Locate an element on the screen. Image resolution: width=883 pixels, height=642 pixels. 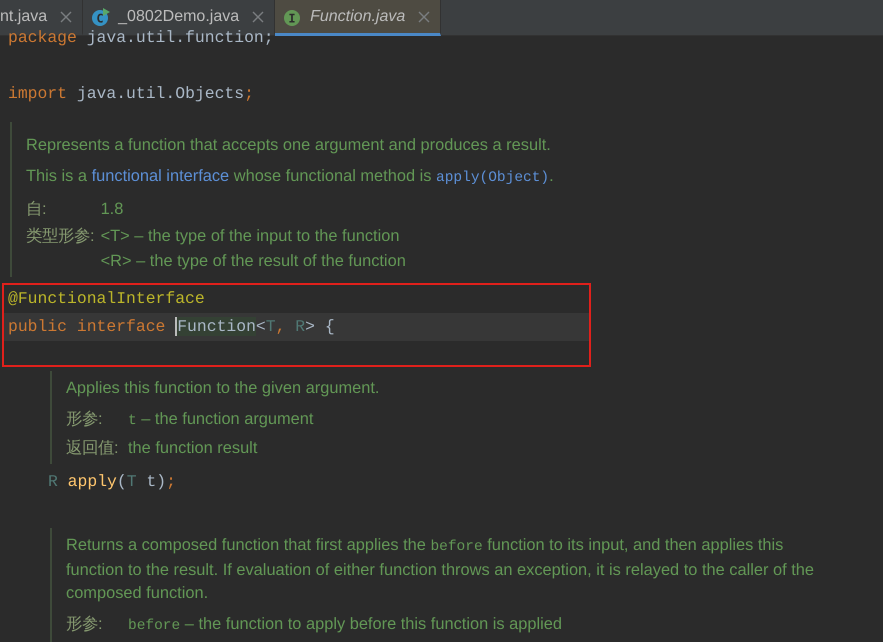
doc-tag-text: before – the function to apply before this function is applied is located at coordinates (346, 625).